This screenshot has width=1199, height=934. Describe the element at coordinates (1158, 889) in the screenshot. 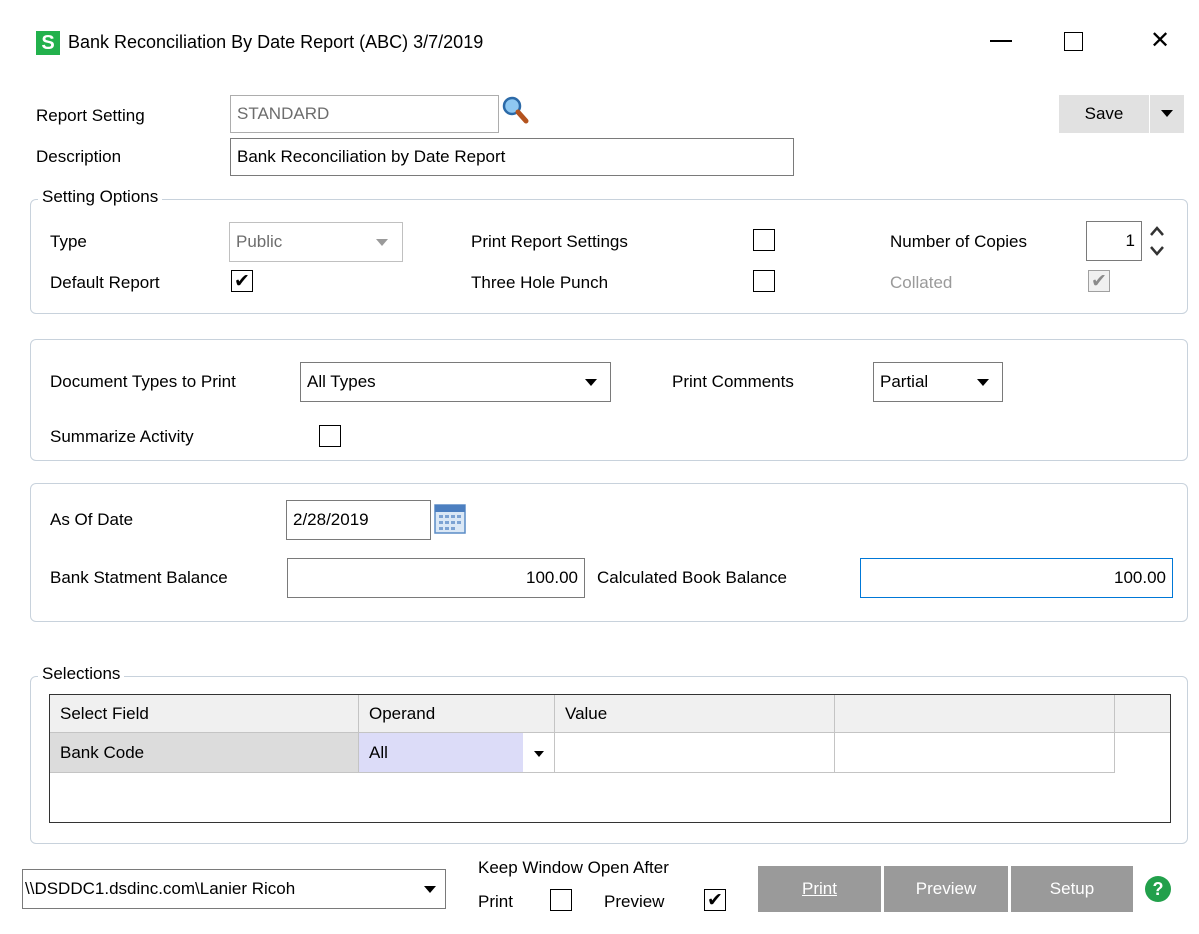

I see `help-icon: ?` at that location.